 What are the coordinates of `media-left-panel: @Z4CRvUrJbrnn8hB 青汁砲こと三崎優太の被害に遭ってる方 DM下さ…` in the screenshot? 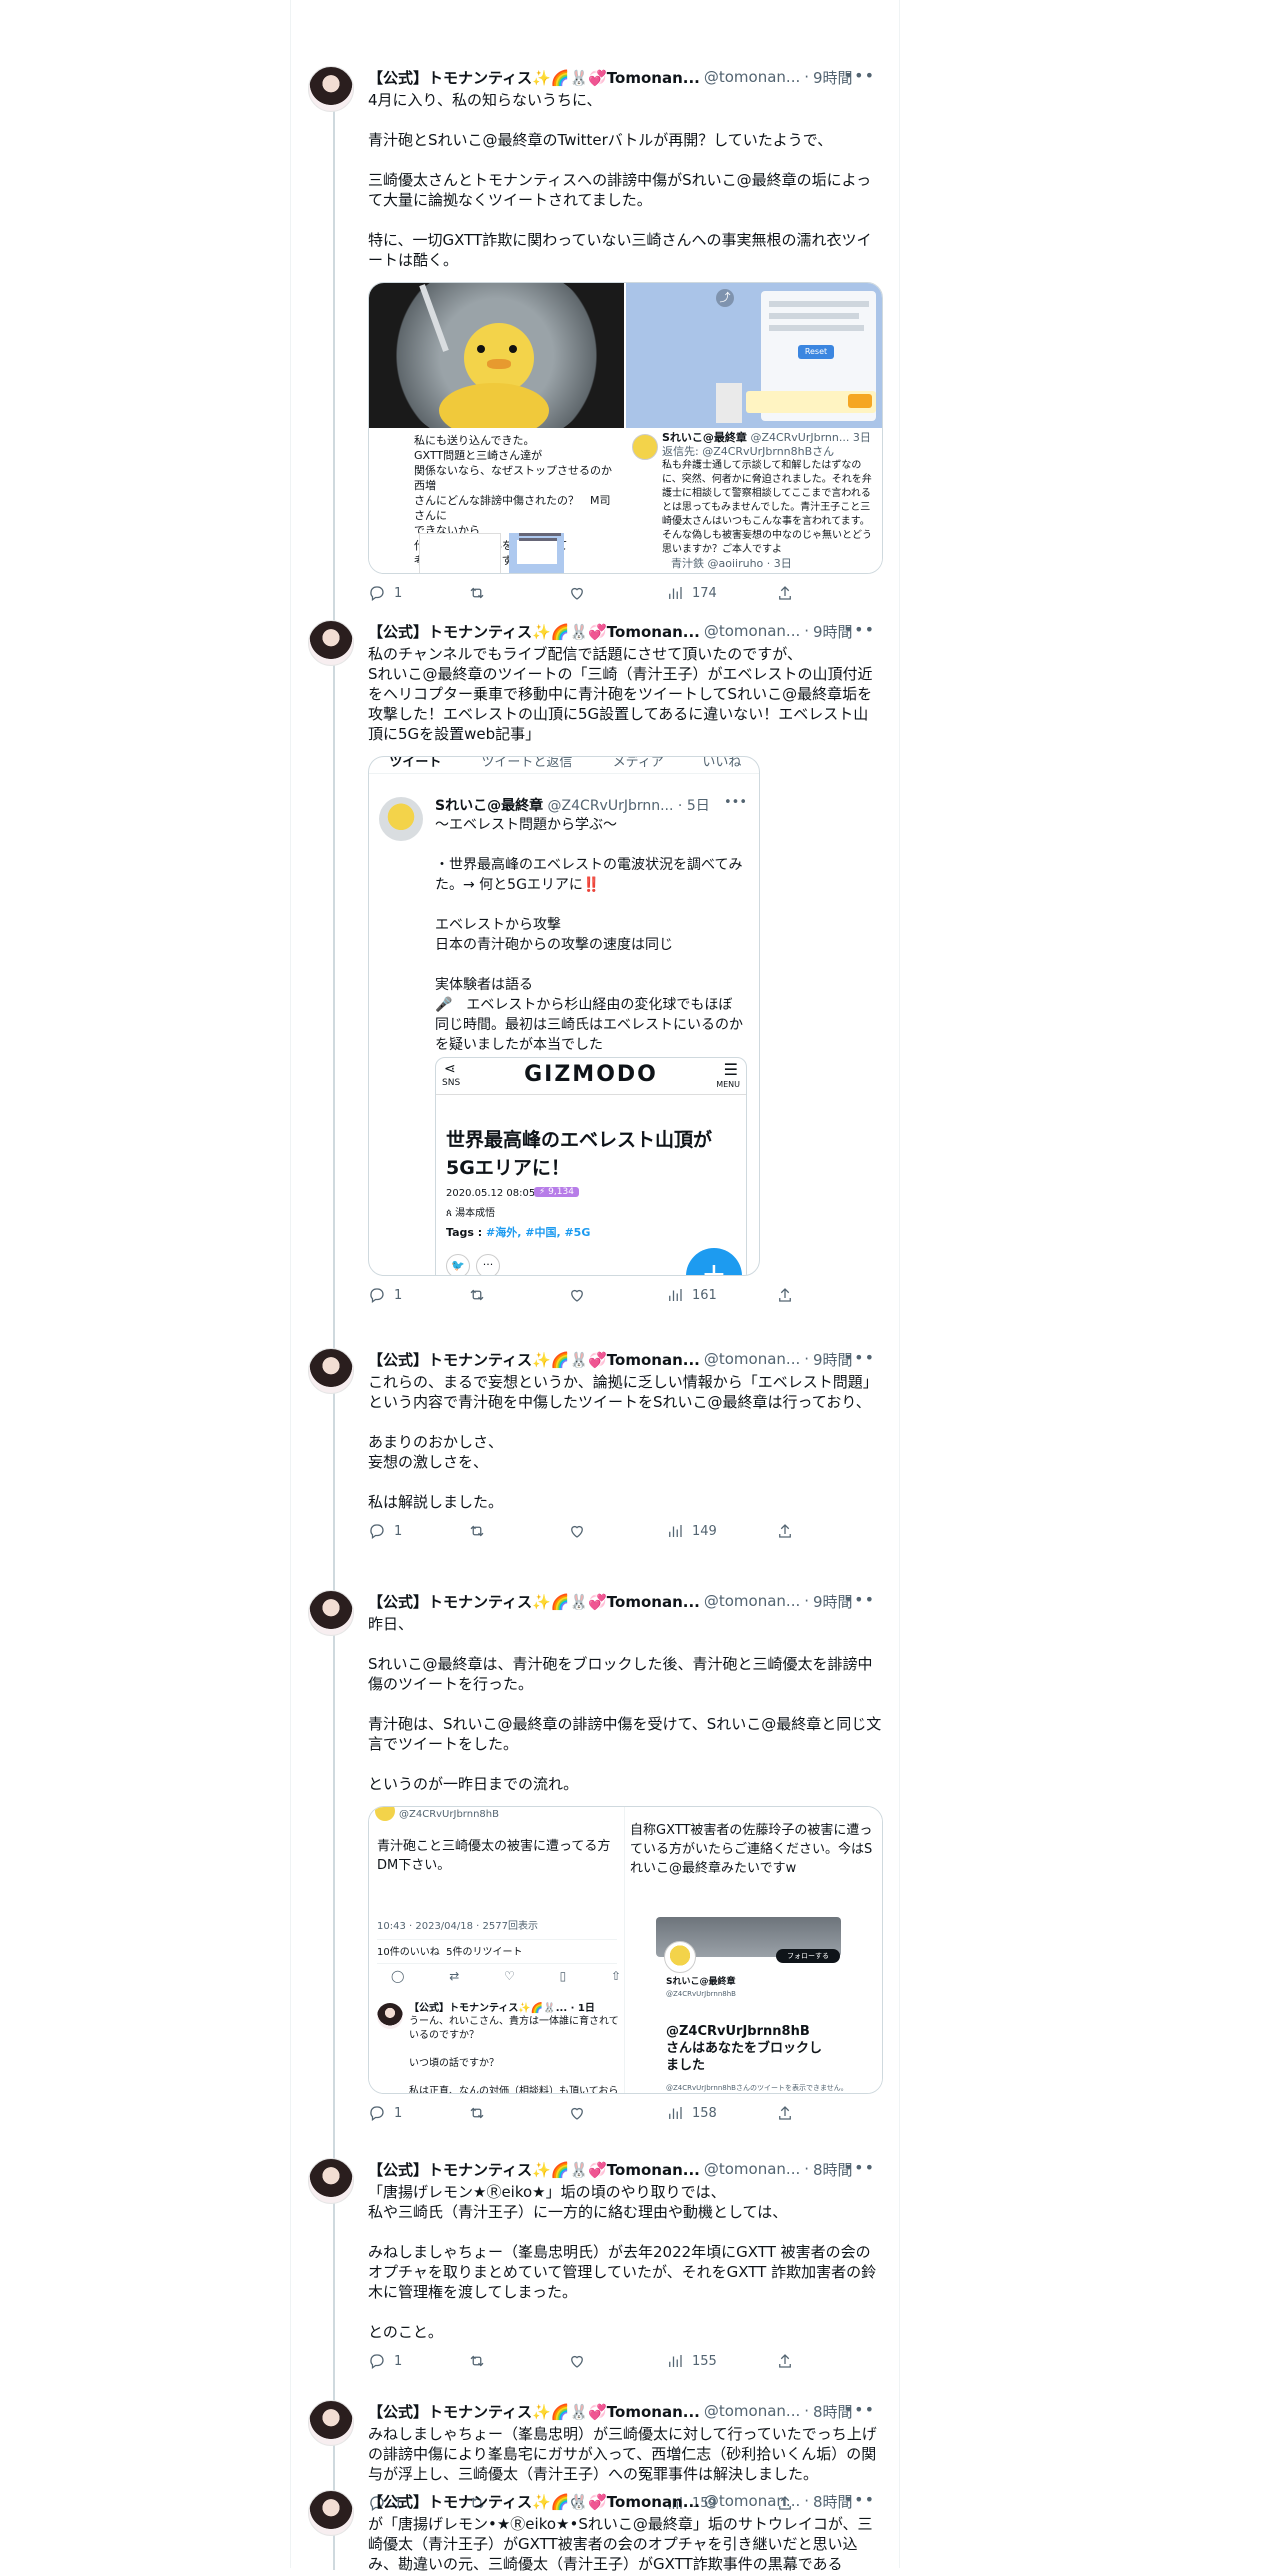 It's located at (497, 1950).